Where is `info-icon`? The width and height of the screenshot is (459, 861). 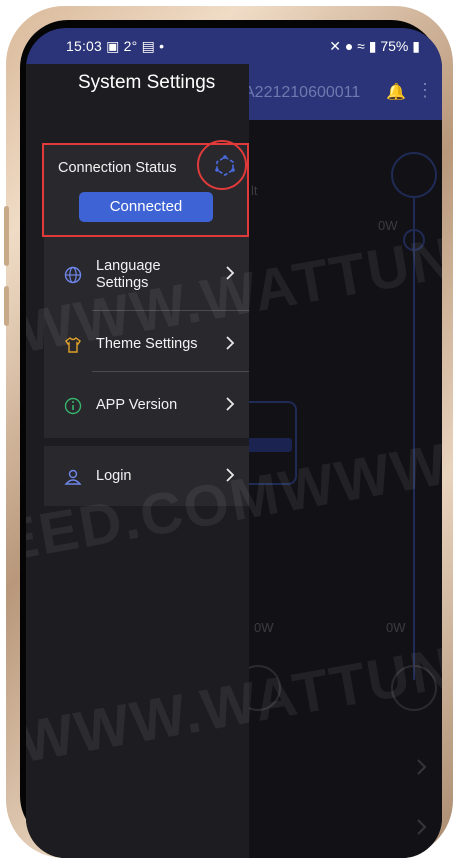 info-icon is located at coordinates (73, 406).